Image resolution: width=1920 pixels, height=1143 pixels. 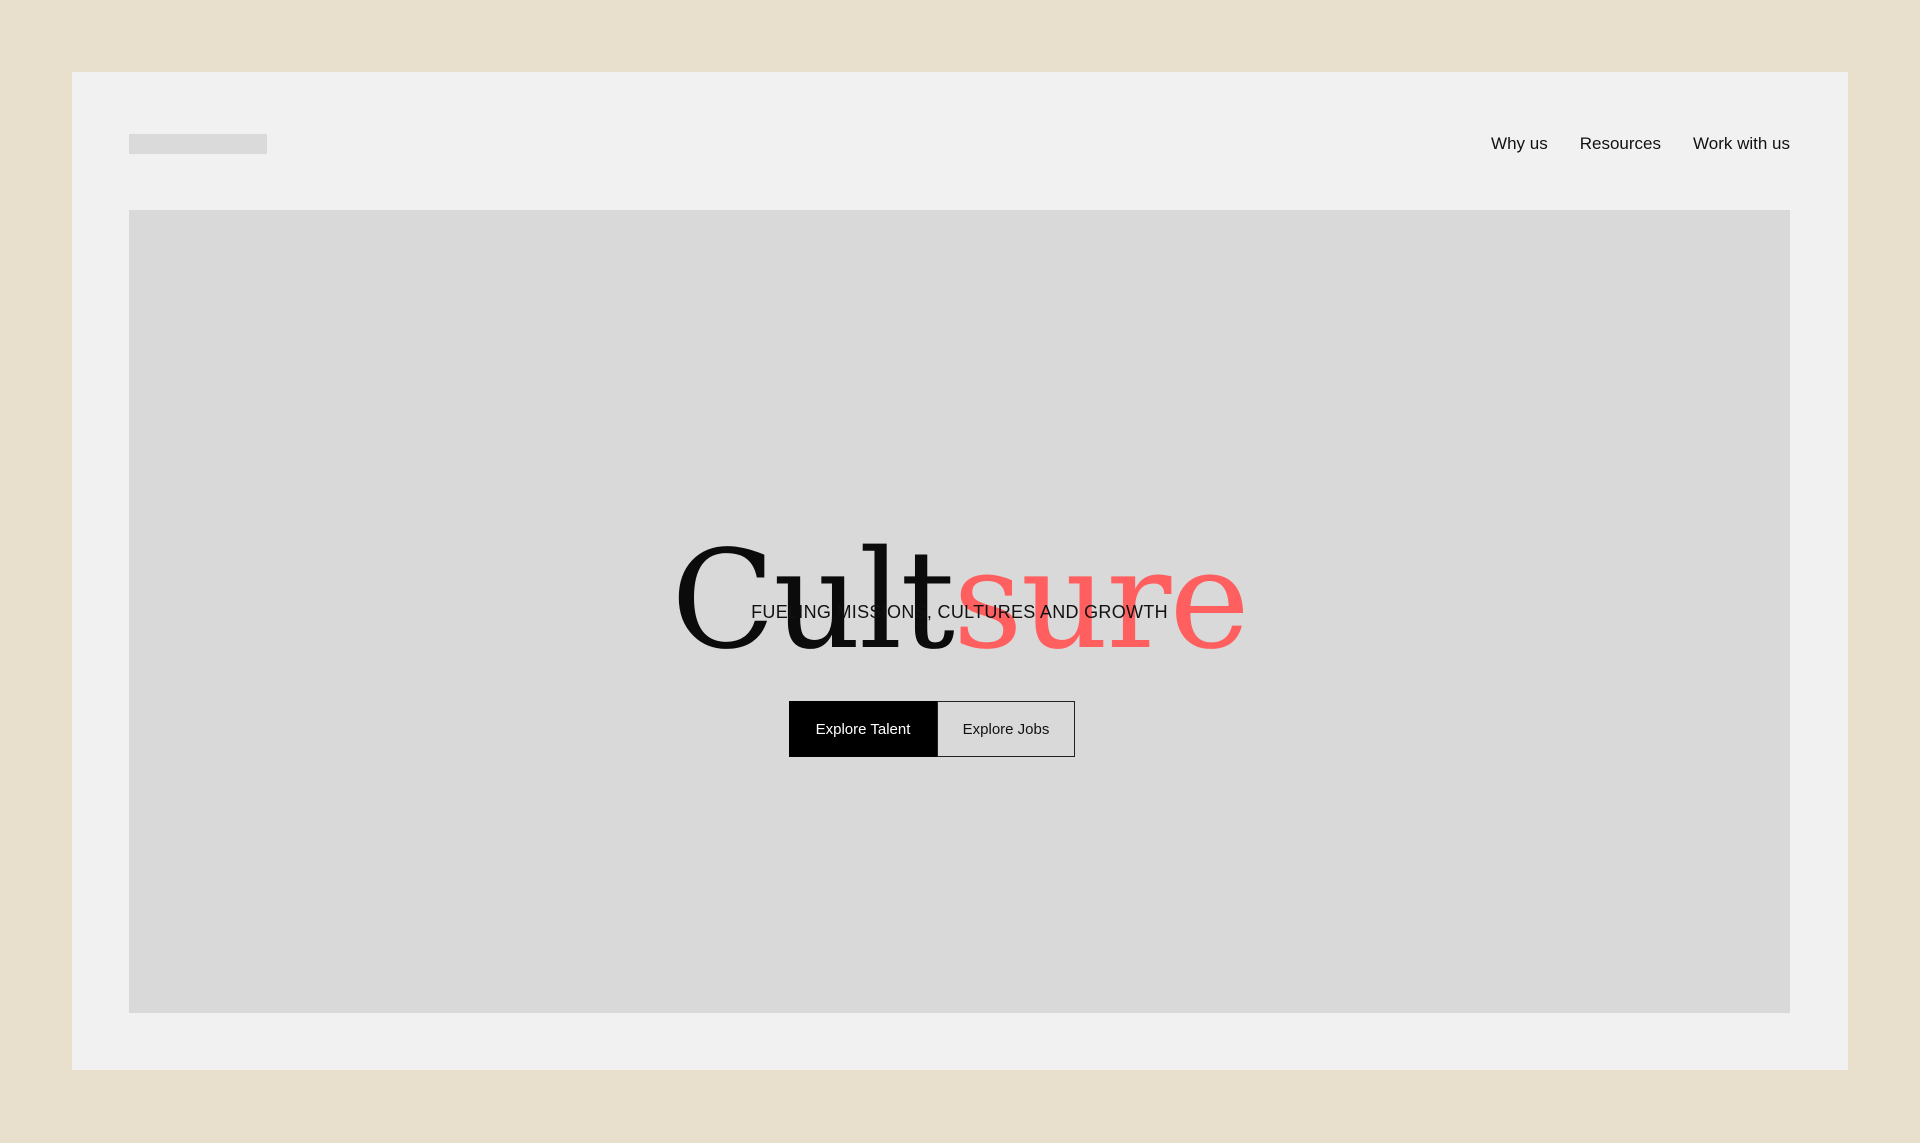 What do you see at coordinates (1620, 144) in the screenshot?
I see `nav-link-resources: Resources` at bounding box center [1620, 144].